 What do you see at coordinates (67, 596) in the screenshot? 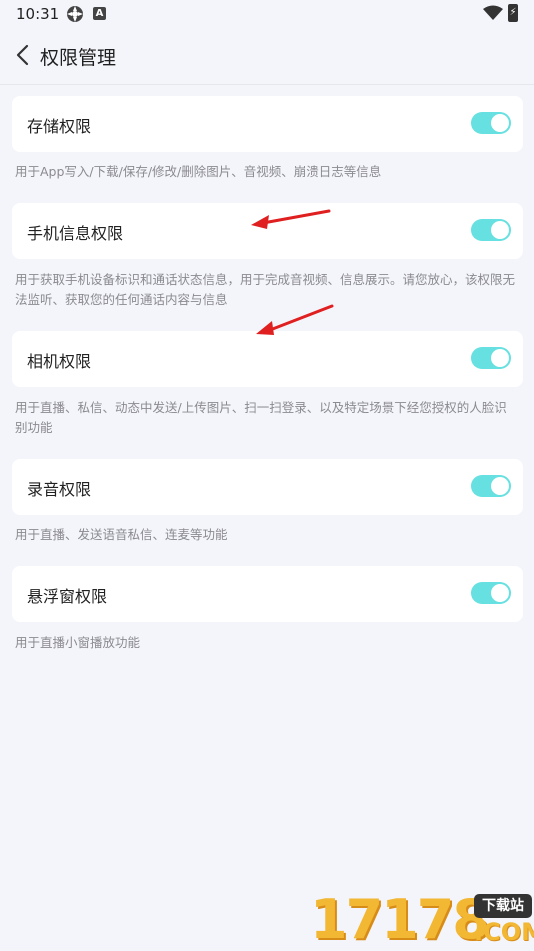
I see `permission-label: 悬浮窗权限` at bounding box center [67, 596].